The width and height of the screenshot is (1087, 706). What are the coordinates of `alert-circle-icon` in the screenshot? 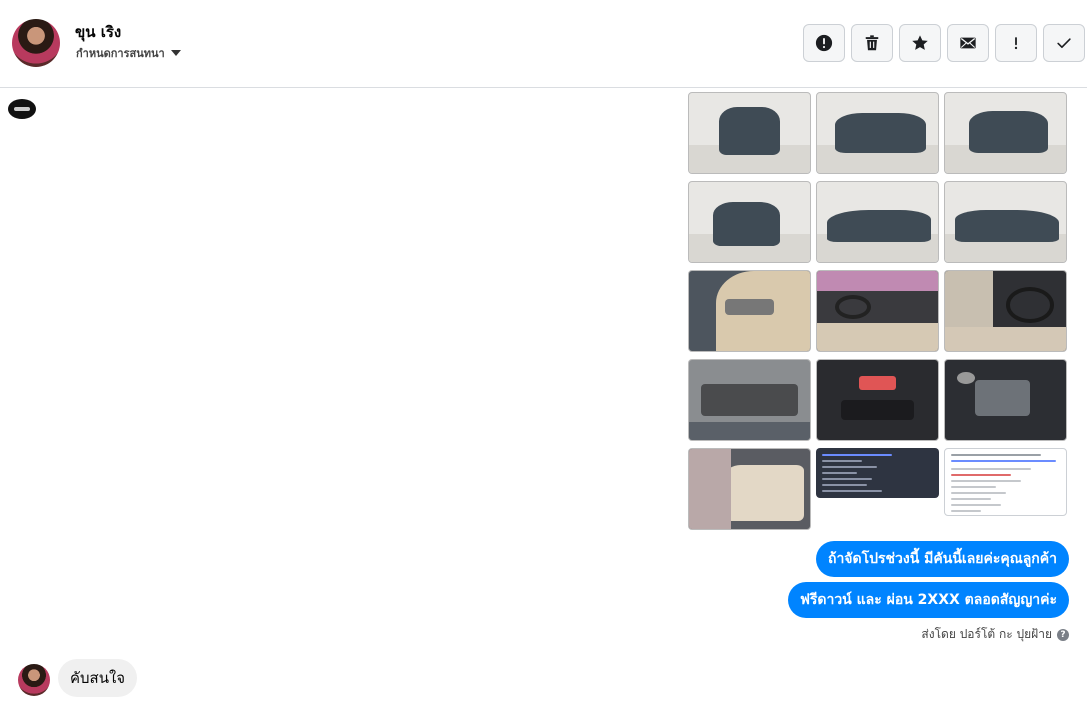 It's located at (824, 43).